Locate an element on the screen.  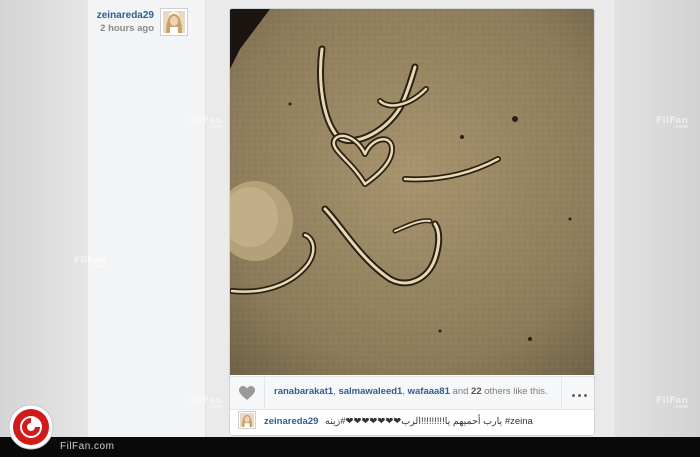
caption-avatar is located at coordinates (247, 420).